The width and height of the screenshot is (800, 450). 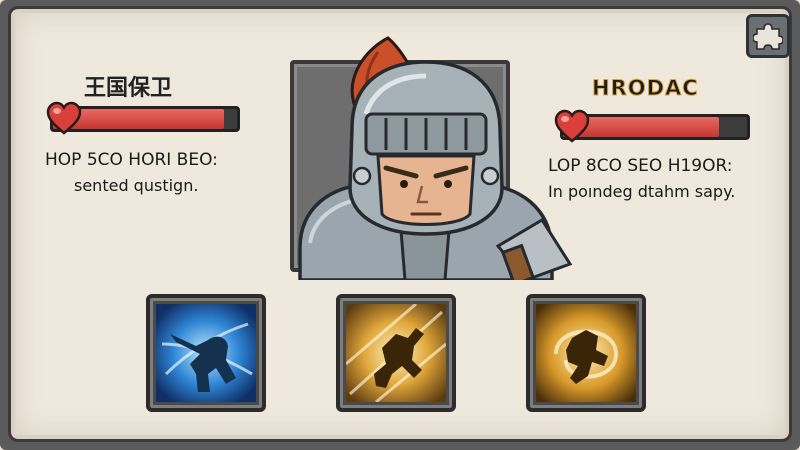 I want to click on left-unit-title: 王国保卫, so click(x=128, y=88).